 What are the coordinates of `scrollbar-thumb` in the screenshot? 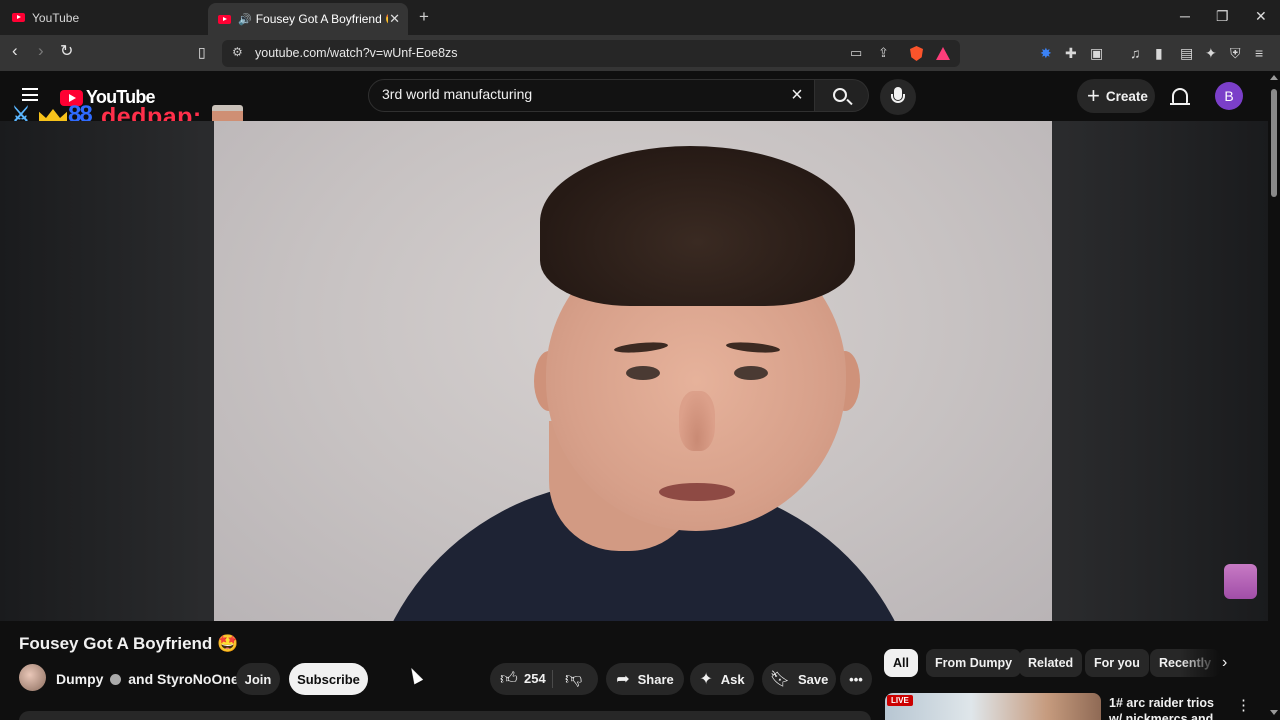 It's located at (1274, 143).